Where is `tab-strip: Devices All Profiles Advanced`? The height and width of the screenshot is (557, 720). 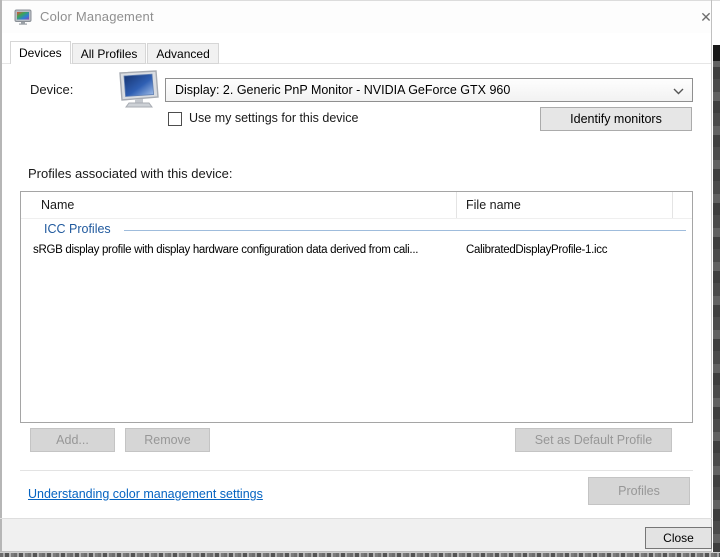 tab-strip: Devices All Profiles Advanced is located at coordinates (115, 52).